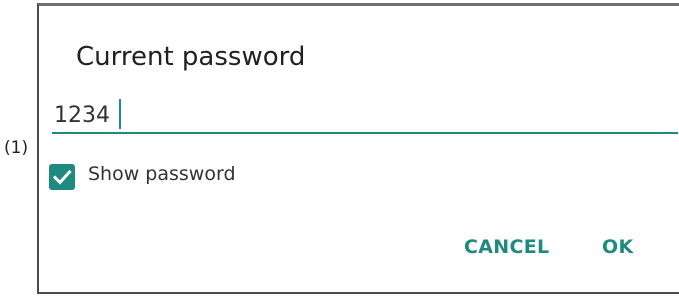 The image size is (679, 297). I want to click on dialog-title: Current password, so click(191, 57).